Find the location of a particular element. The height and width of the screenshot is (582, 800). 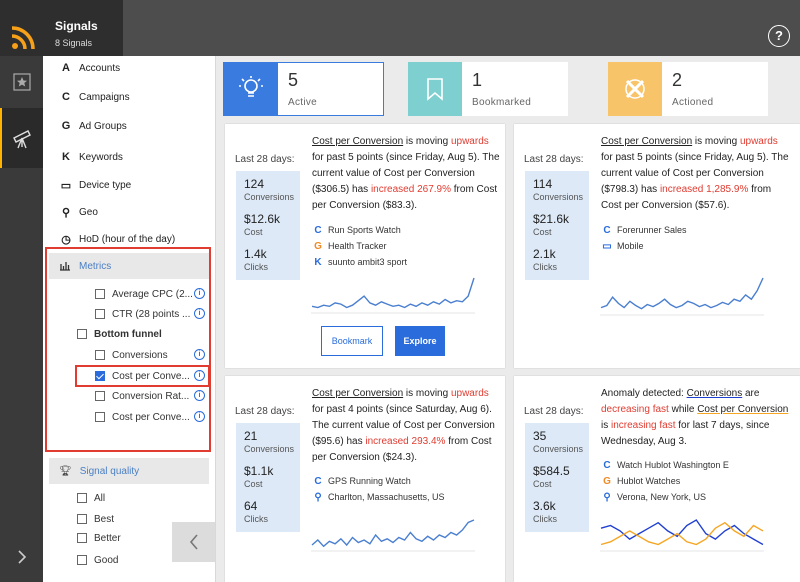

stats-panel: 124 Conversions $12.6k Cost 1.4k Clicks is located at coordinates (268, 225).